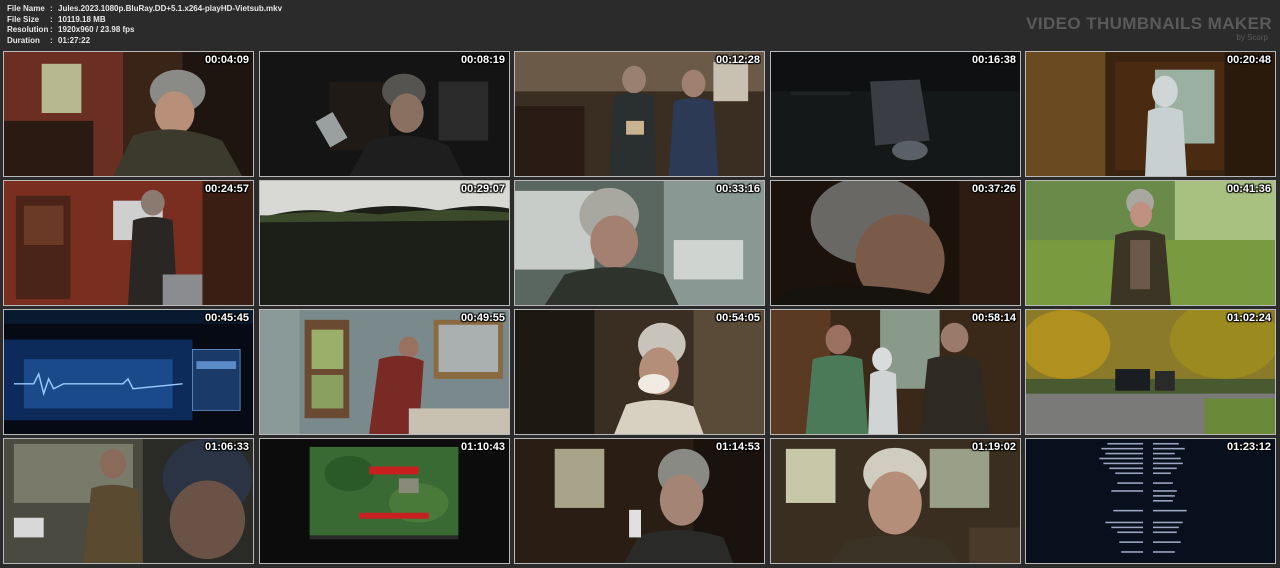 The height and width of the screenshot is (568, 1280). What do you see at coordinates (226, 447) in the screenshot?
I see `timestamp: 01:06:33` at bounding box center [226, 447].